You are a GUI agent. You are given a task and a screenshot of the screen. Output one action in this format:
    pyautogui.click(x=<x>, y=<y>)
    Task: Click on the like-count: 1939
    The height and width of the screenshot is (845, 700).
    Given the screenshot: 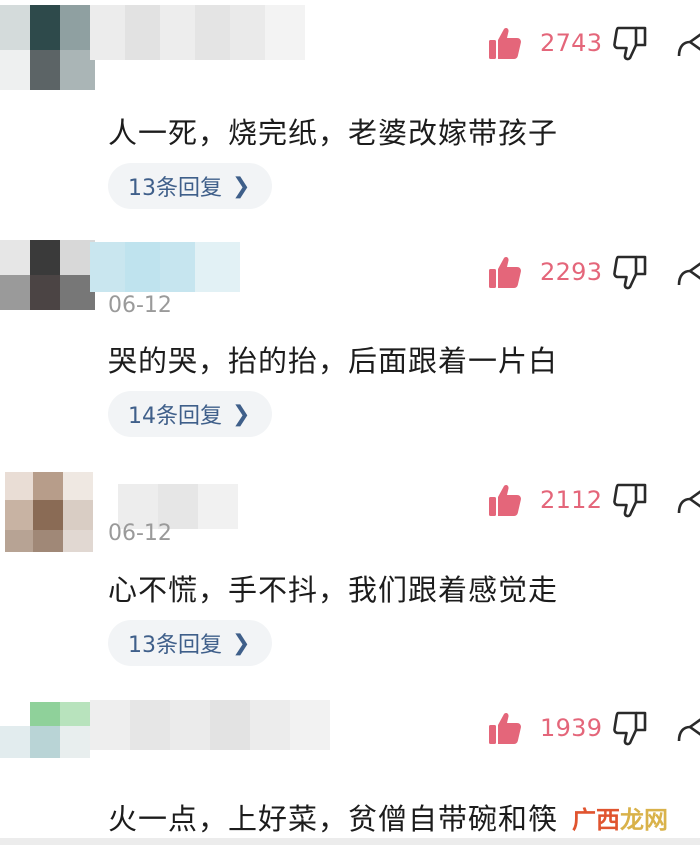 What is the action you would take?
    pyautogui.click(x=571, y=728)
    